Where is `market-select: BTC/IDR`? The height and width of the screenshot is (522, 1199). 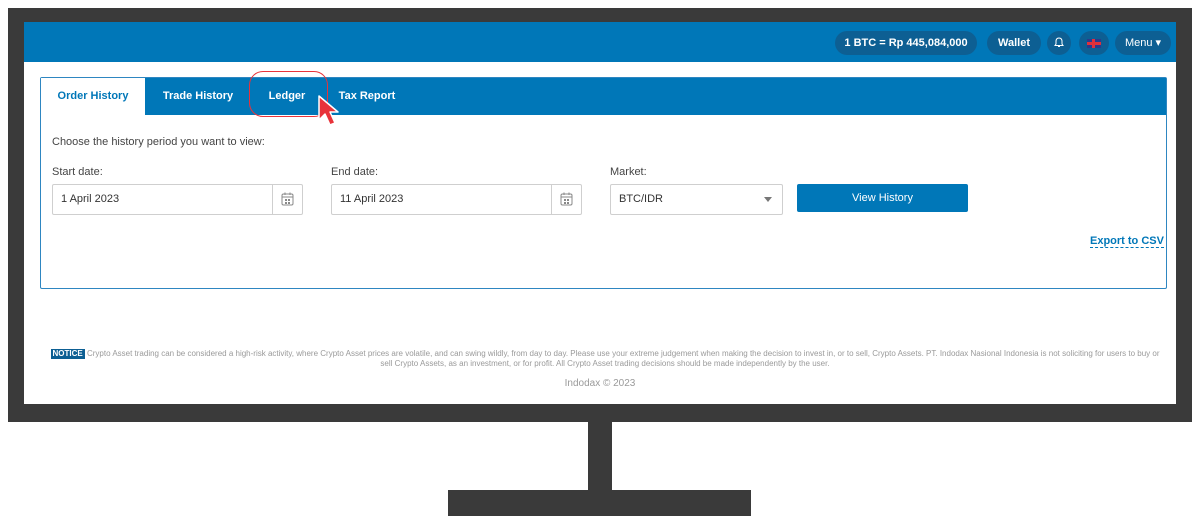
market-select: BTC/IDR is located at coordinates (696, 199).